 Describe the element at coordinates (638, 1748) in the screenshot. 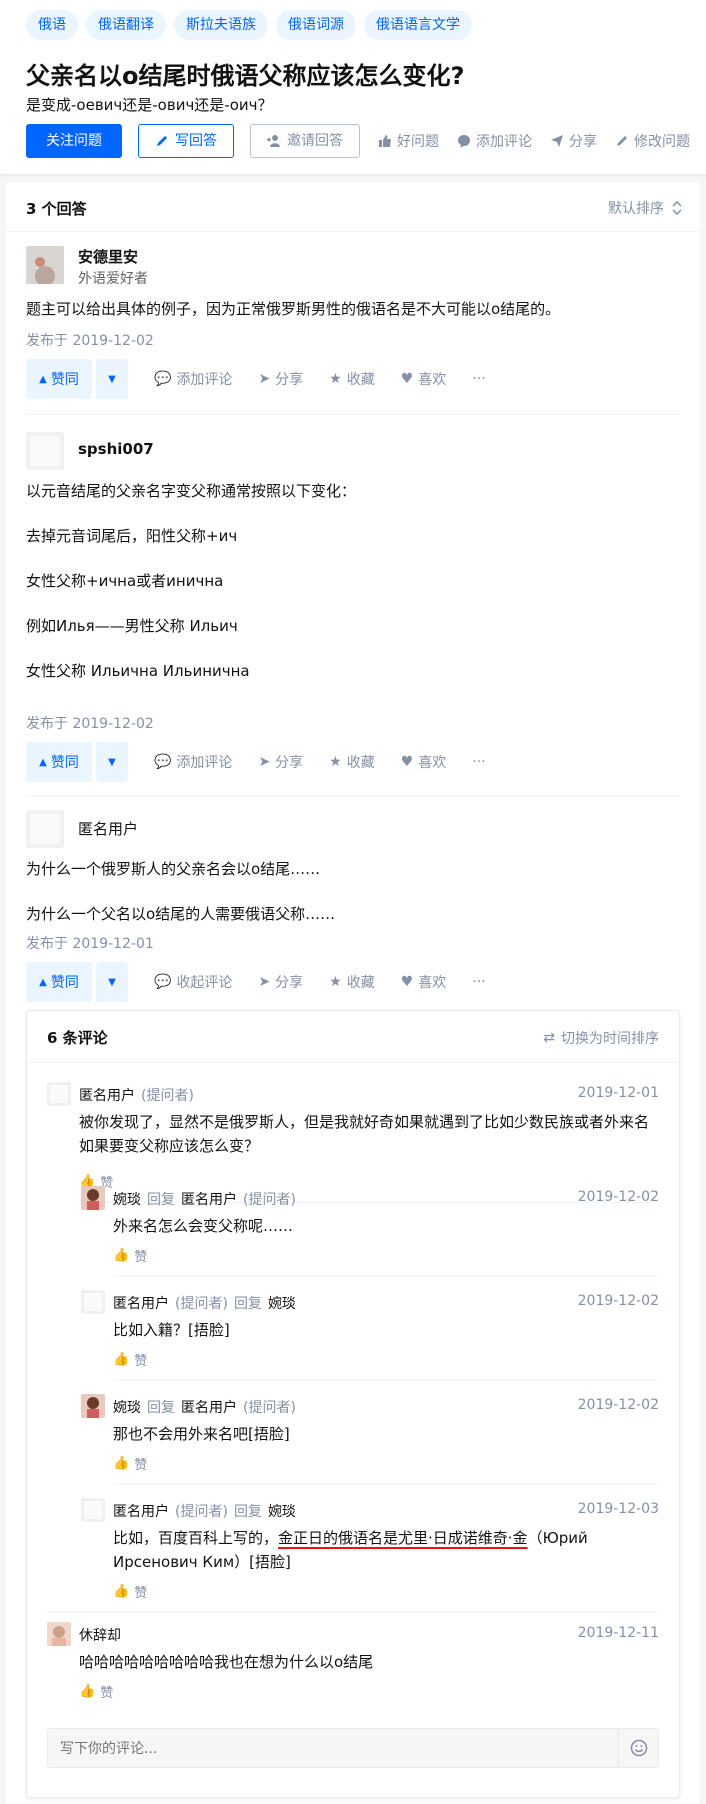

I see `emoji-button` at that location.